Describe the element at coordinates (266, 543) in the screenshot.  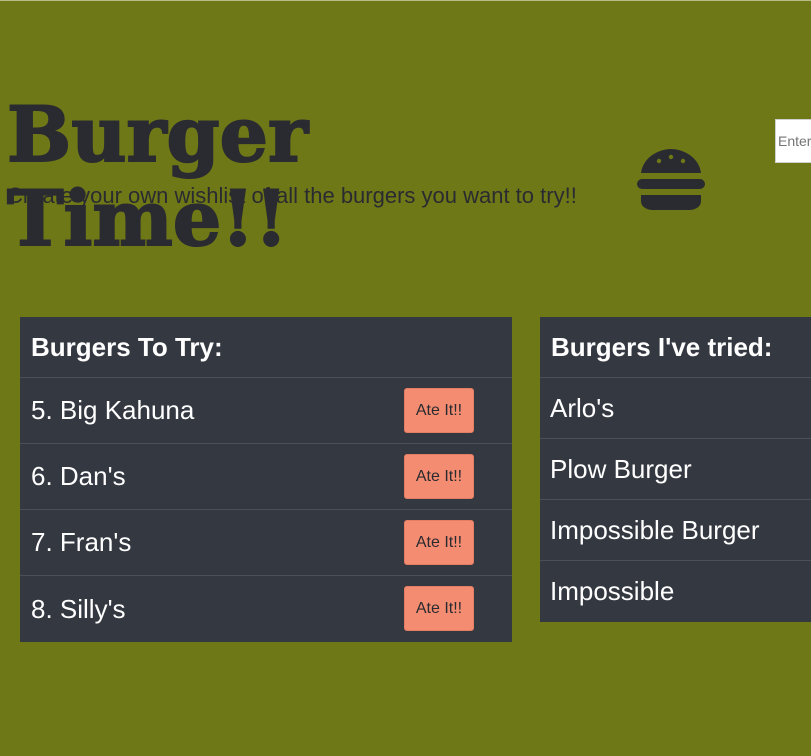
I see `to-try-item: 7. Fran's Ate It!!` at that location.